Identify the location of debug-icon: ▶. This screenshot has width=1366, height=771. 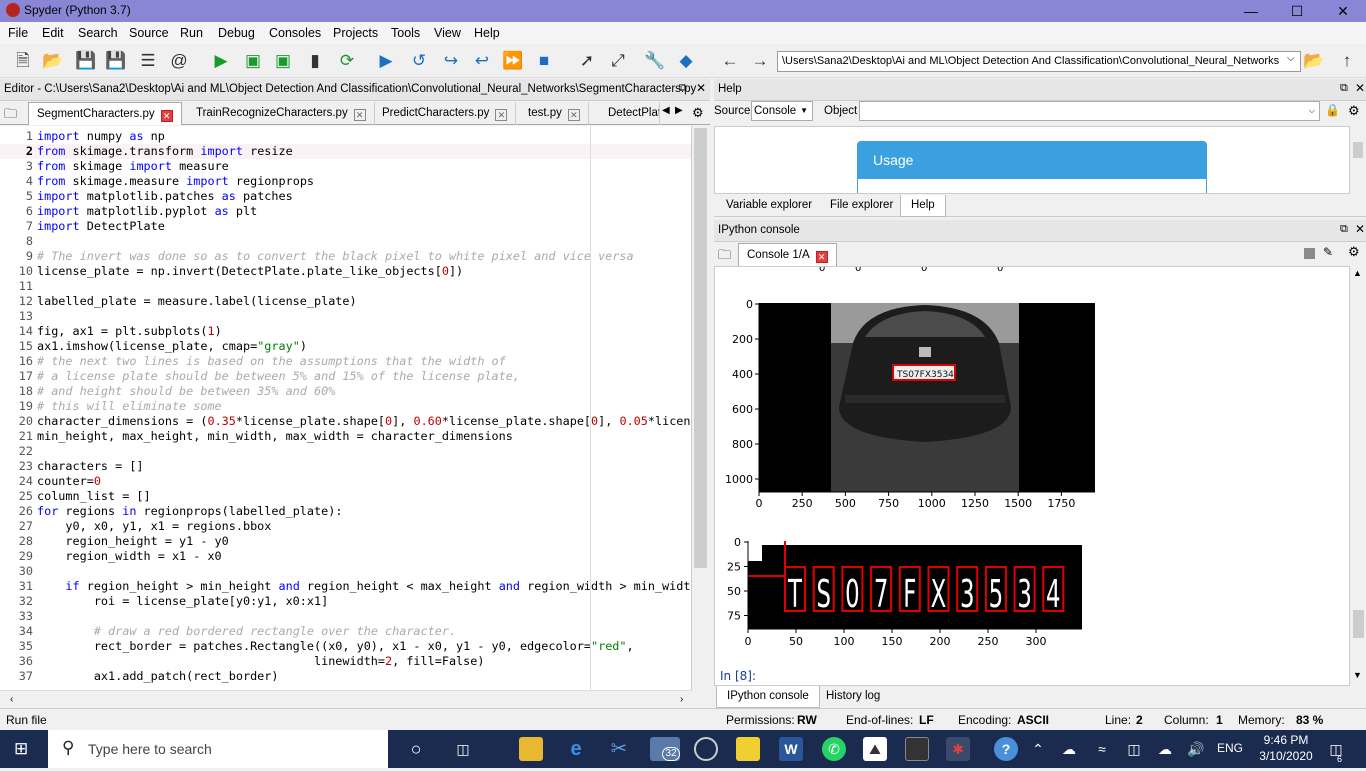
(386, 61).